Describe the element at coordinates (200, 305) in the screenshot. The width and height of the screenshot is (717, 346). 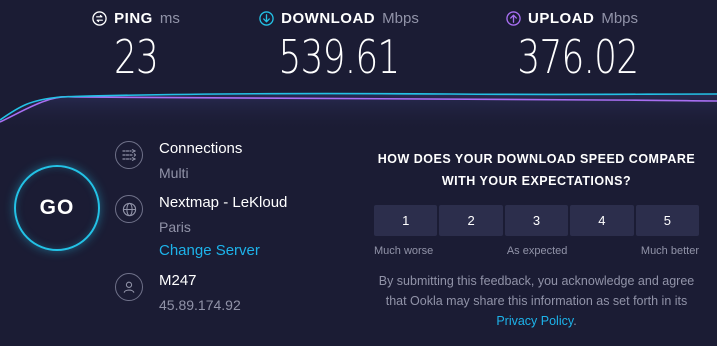
I see `provider-ip: 45.89.174.92` at that location.